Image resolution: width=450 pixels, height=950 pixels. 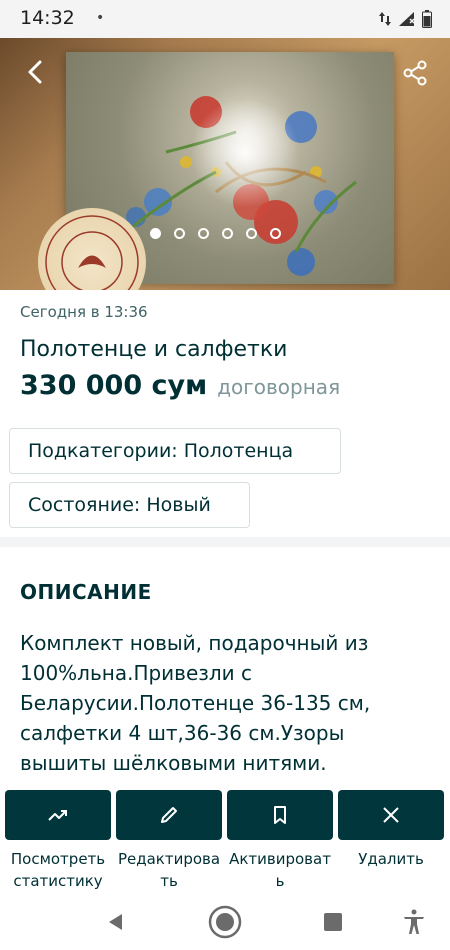 I want to click on share-icon, so click(x=415, y=73).